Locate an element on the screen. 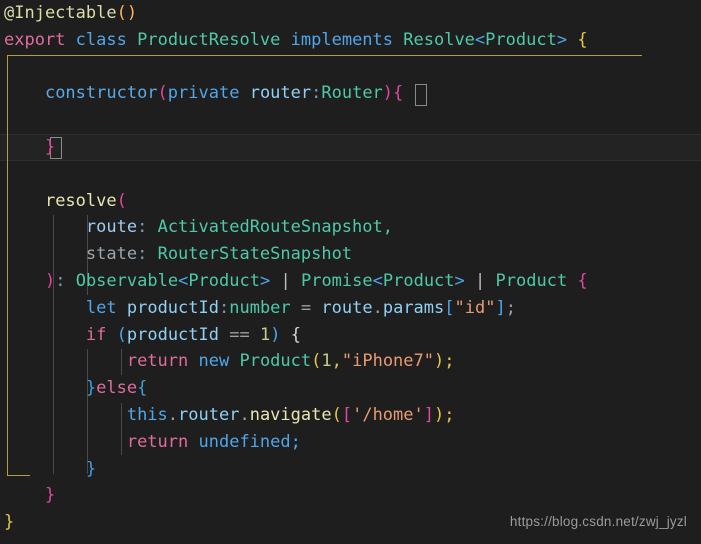 This screenshot has height=544, width=701. code-line-9: route: ActivatedRouteSnapshot, is located at coordinates (350, 227).